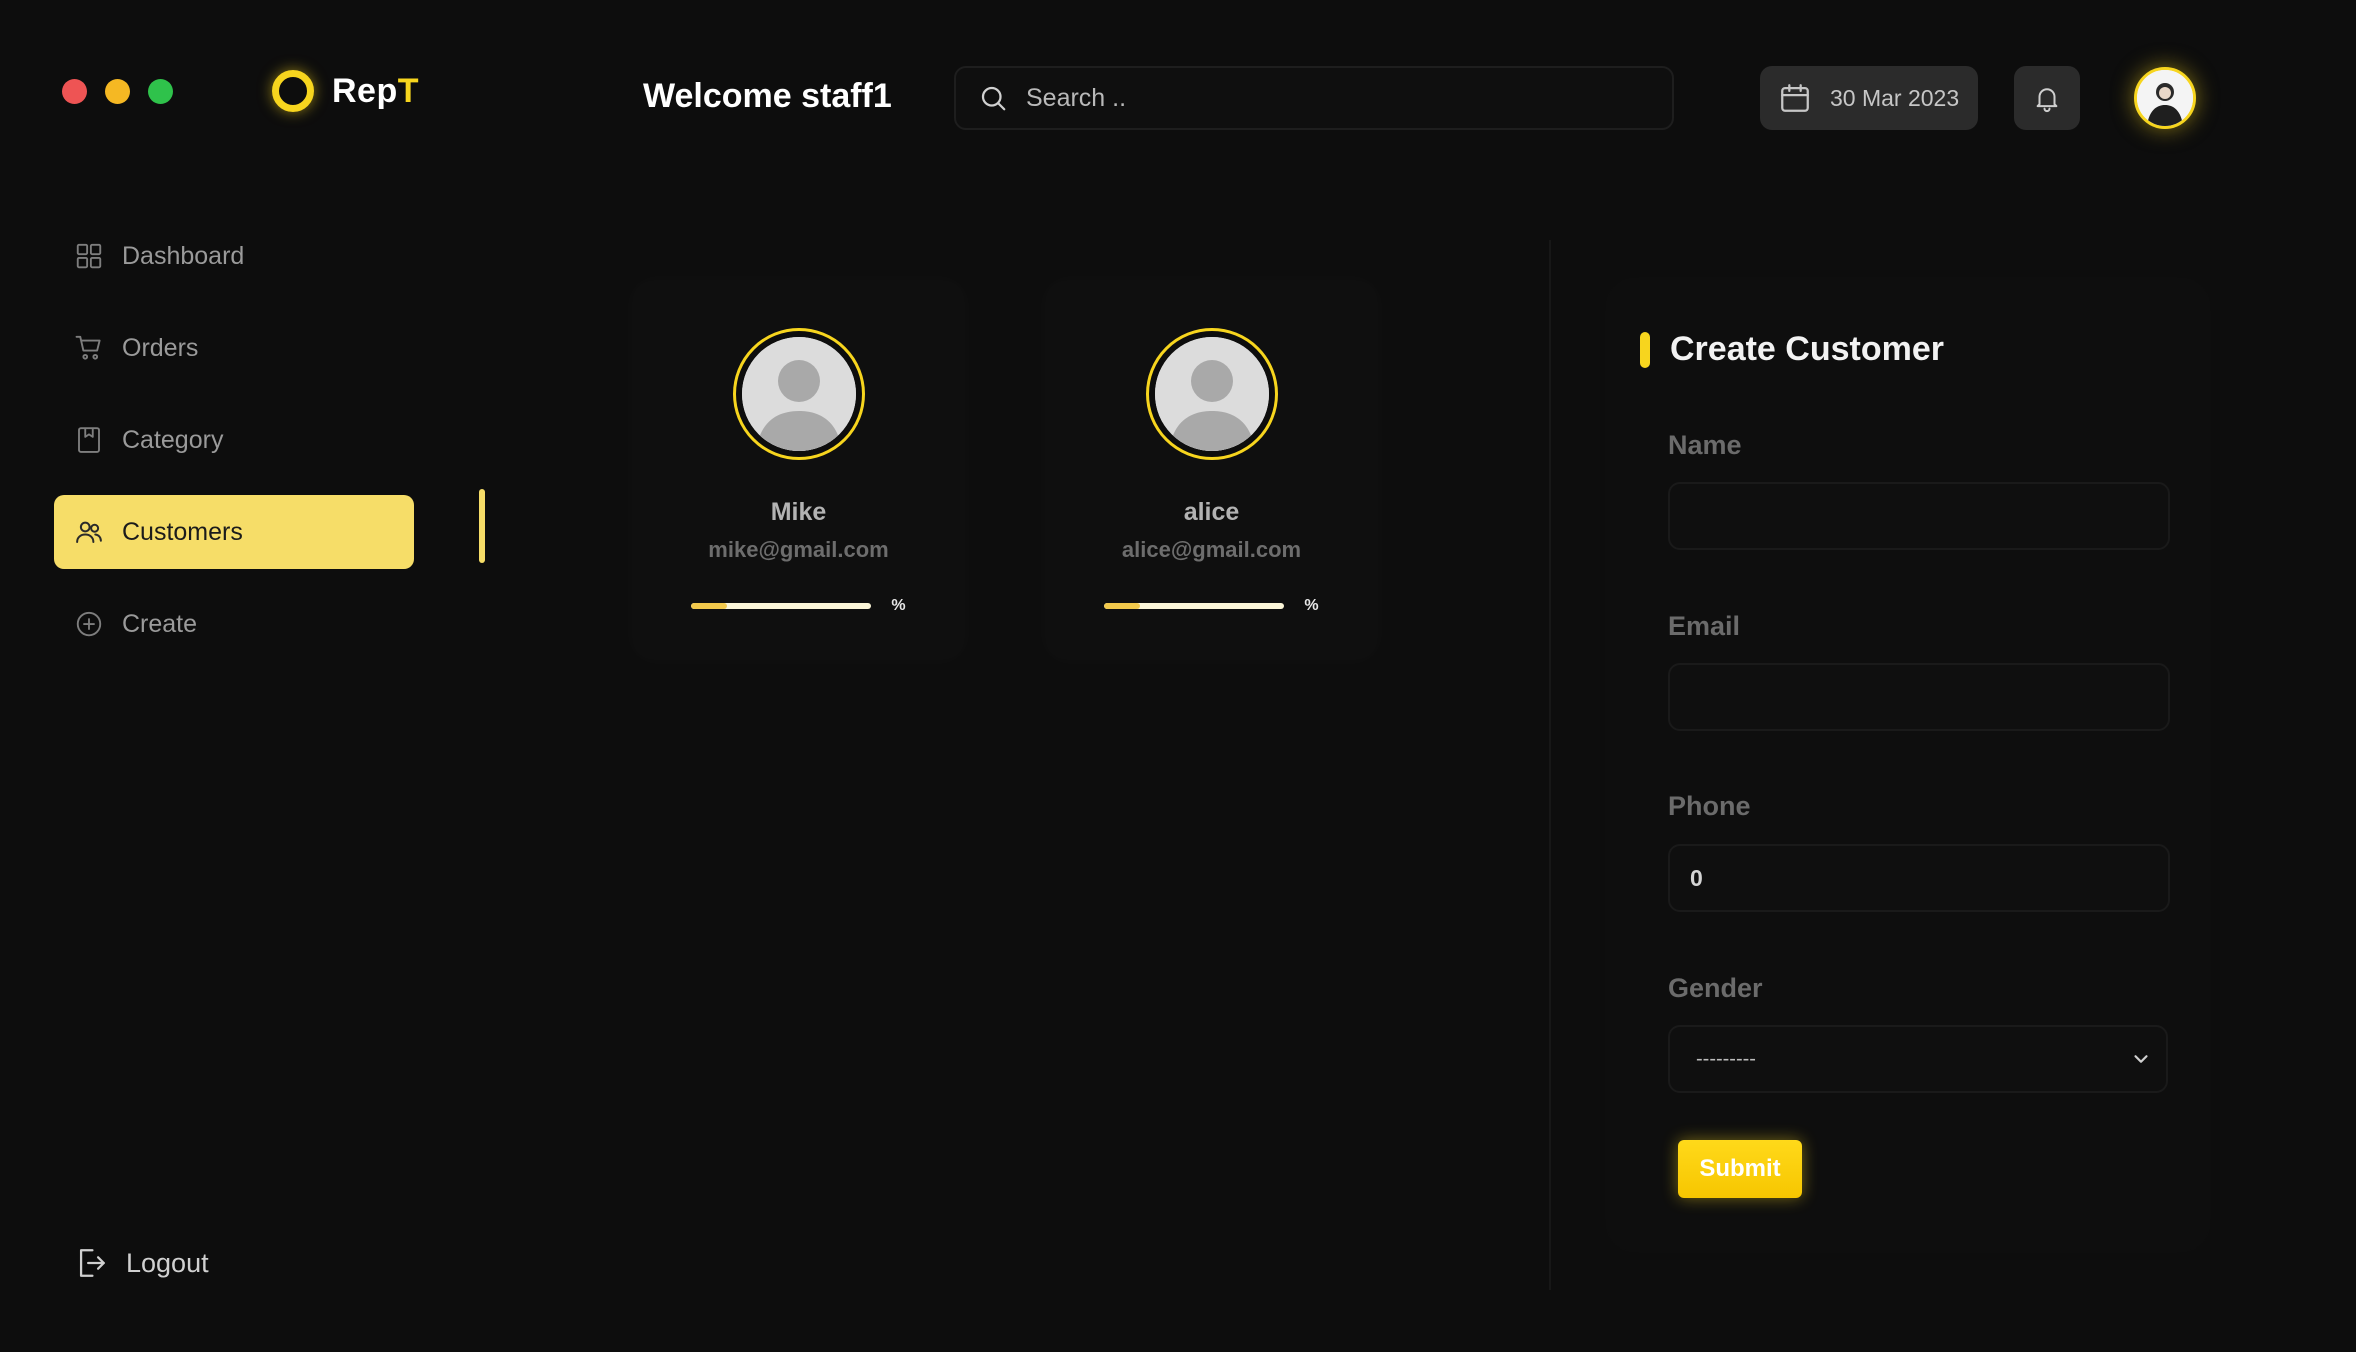  I want to click on plus-circle-icon, so click(89, 624).